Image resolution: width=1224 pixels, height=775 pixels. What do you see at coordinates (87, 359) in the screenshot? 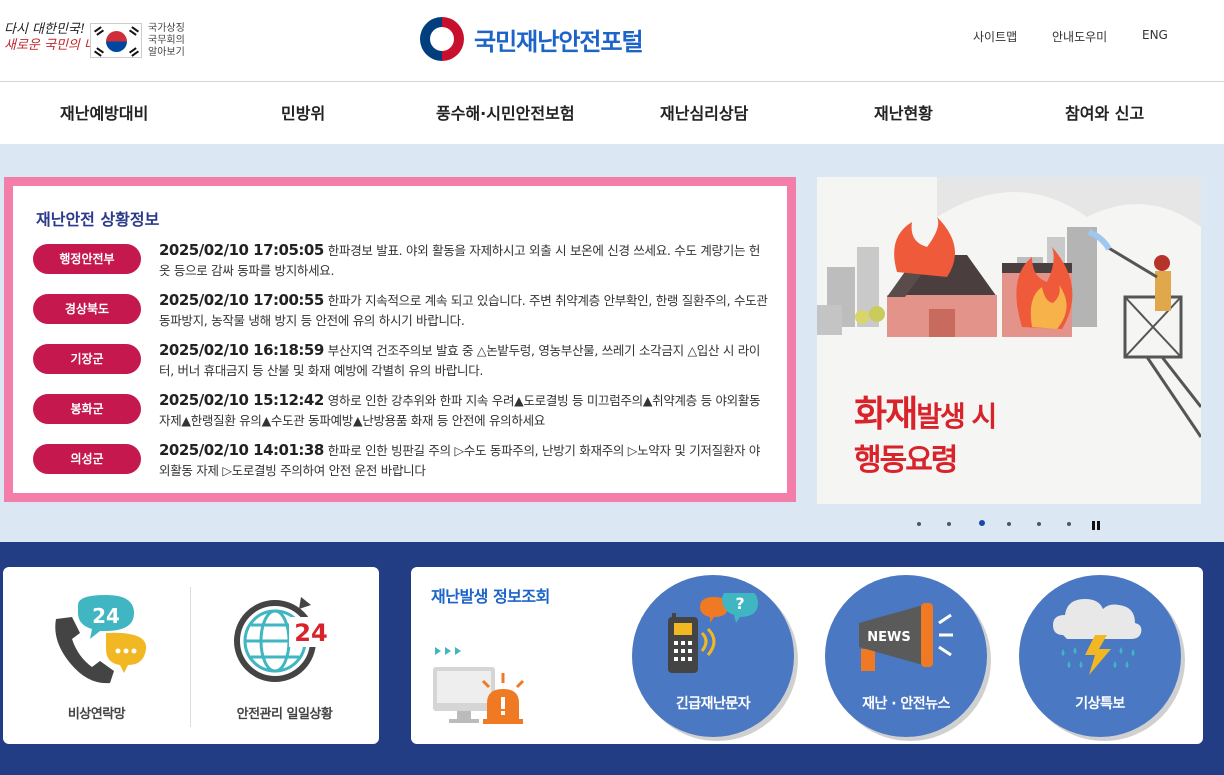
I see `agency-badge: 기장군` at bounding box center [87, 359].